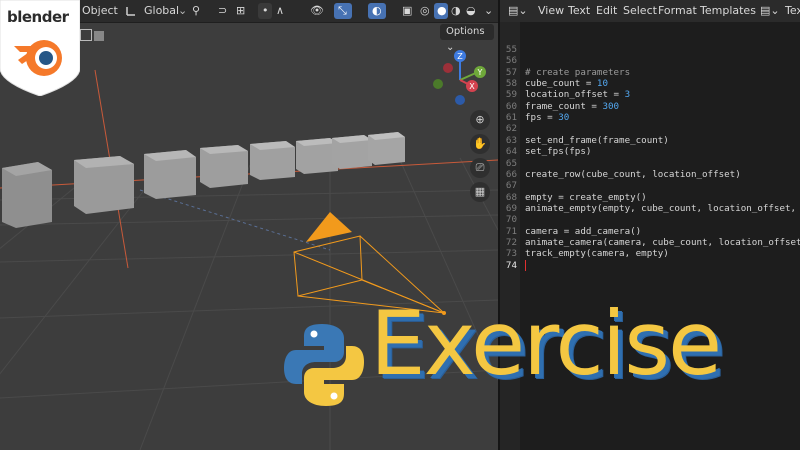 The width and height of the screenshot is (800, 450). What do you see at coordinates (511, 84) in the screenshot?
I see `line-number: 58` at bounding box center [511, 84].